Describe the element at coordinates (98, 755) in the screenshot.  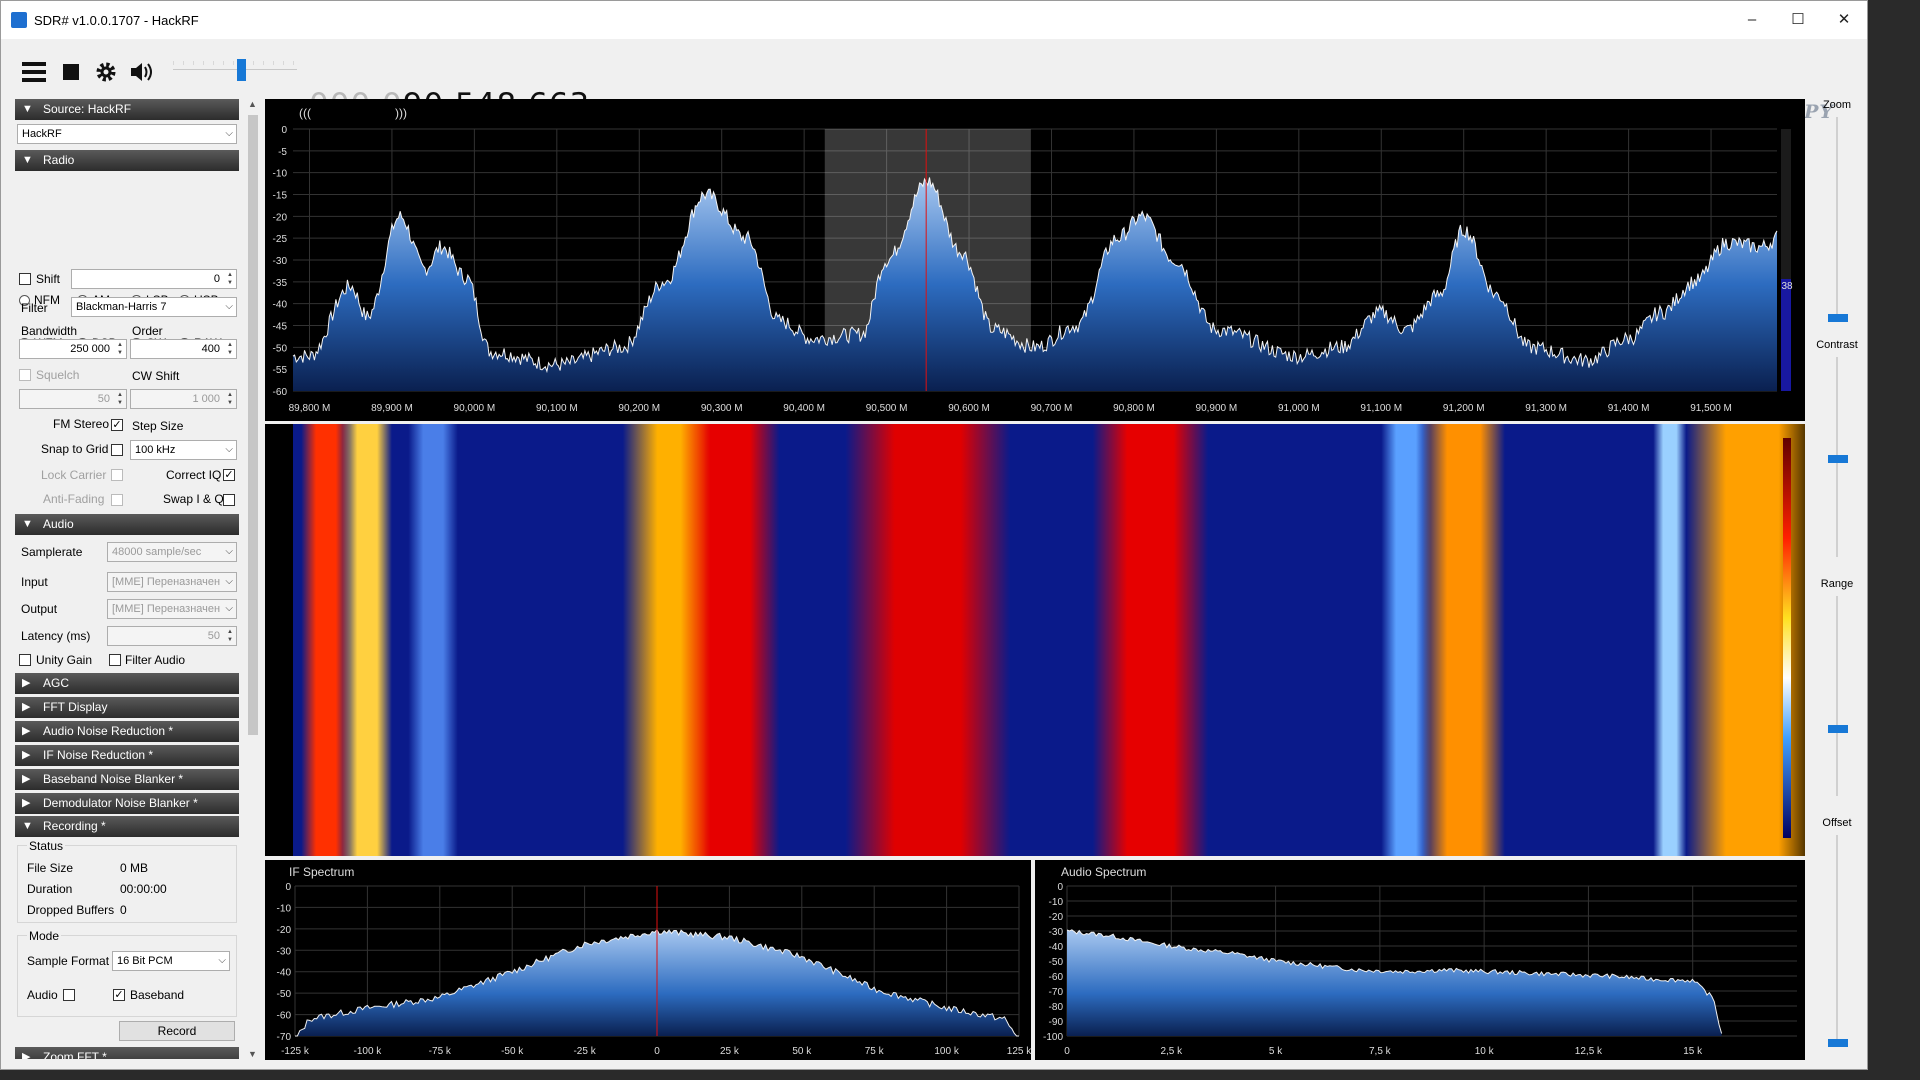
I see `collapsed-panel-label: IF Noise Reduction *` at that location.